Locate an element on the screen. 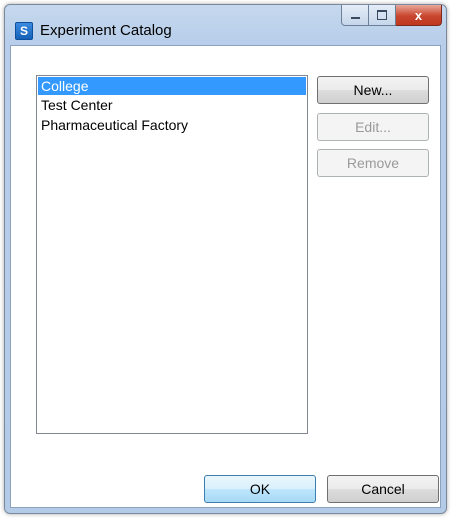 Image resolution: width=451 pixels, height=518 pixels. window-title: Experiment Catalog is located at coordinates (106, 30).